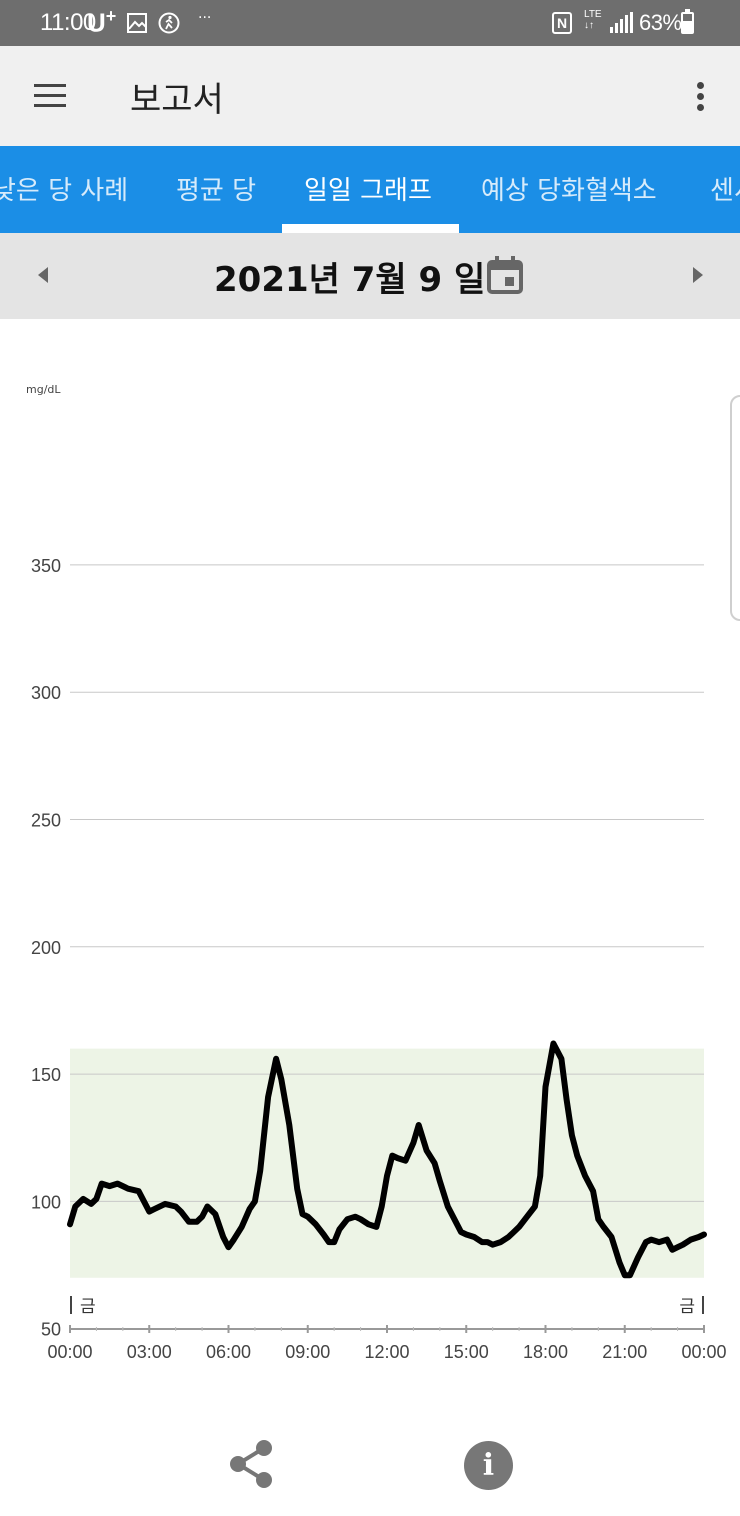  Describe the element at coordinates (169, 23) in the screenshot. I see `activity-icon` at that location.